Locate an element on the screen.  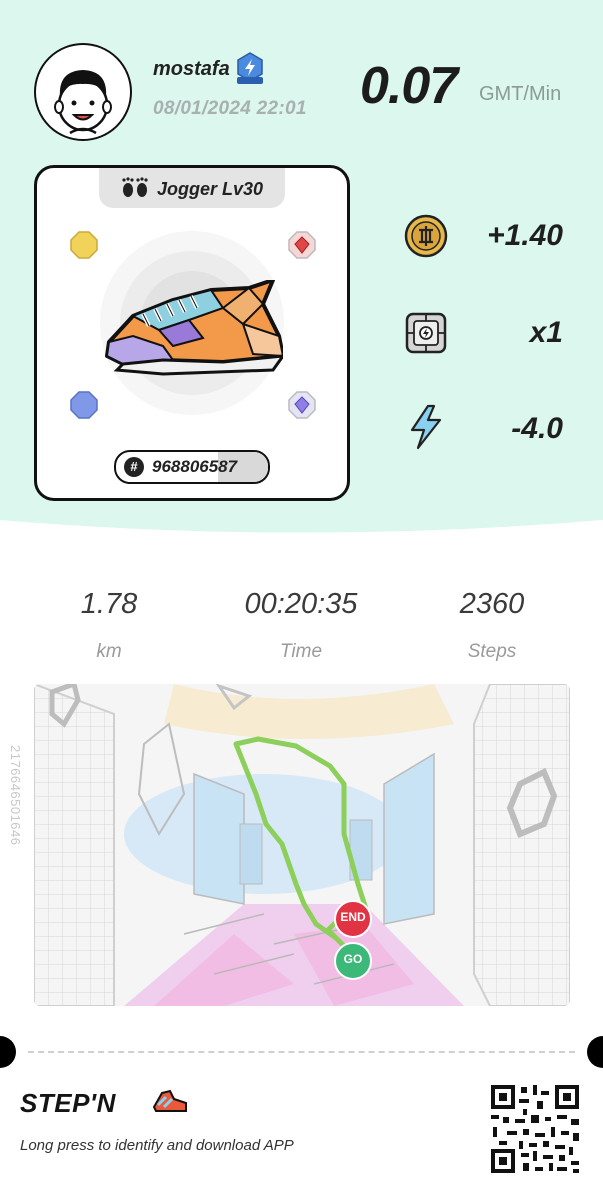
sneaker-id-pill: # 968806587 is located at coordinates (192, 467).